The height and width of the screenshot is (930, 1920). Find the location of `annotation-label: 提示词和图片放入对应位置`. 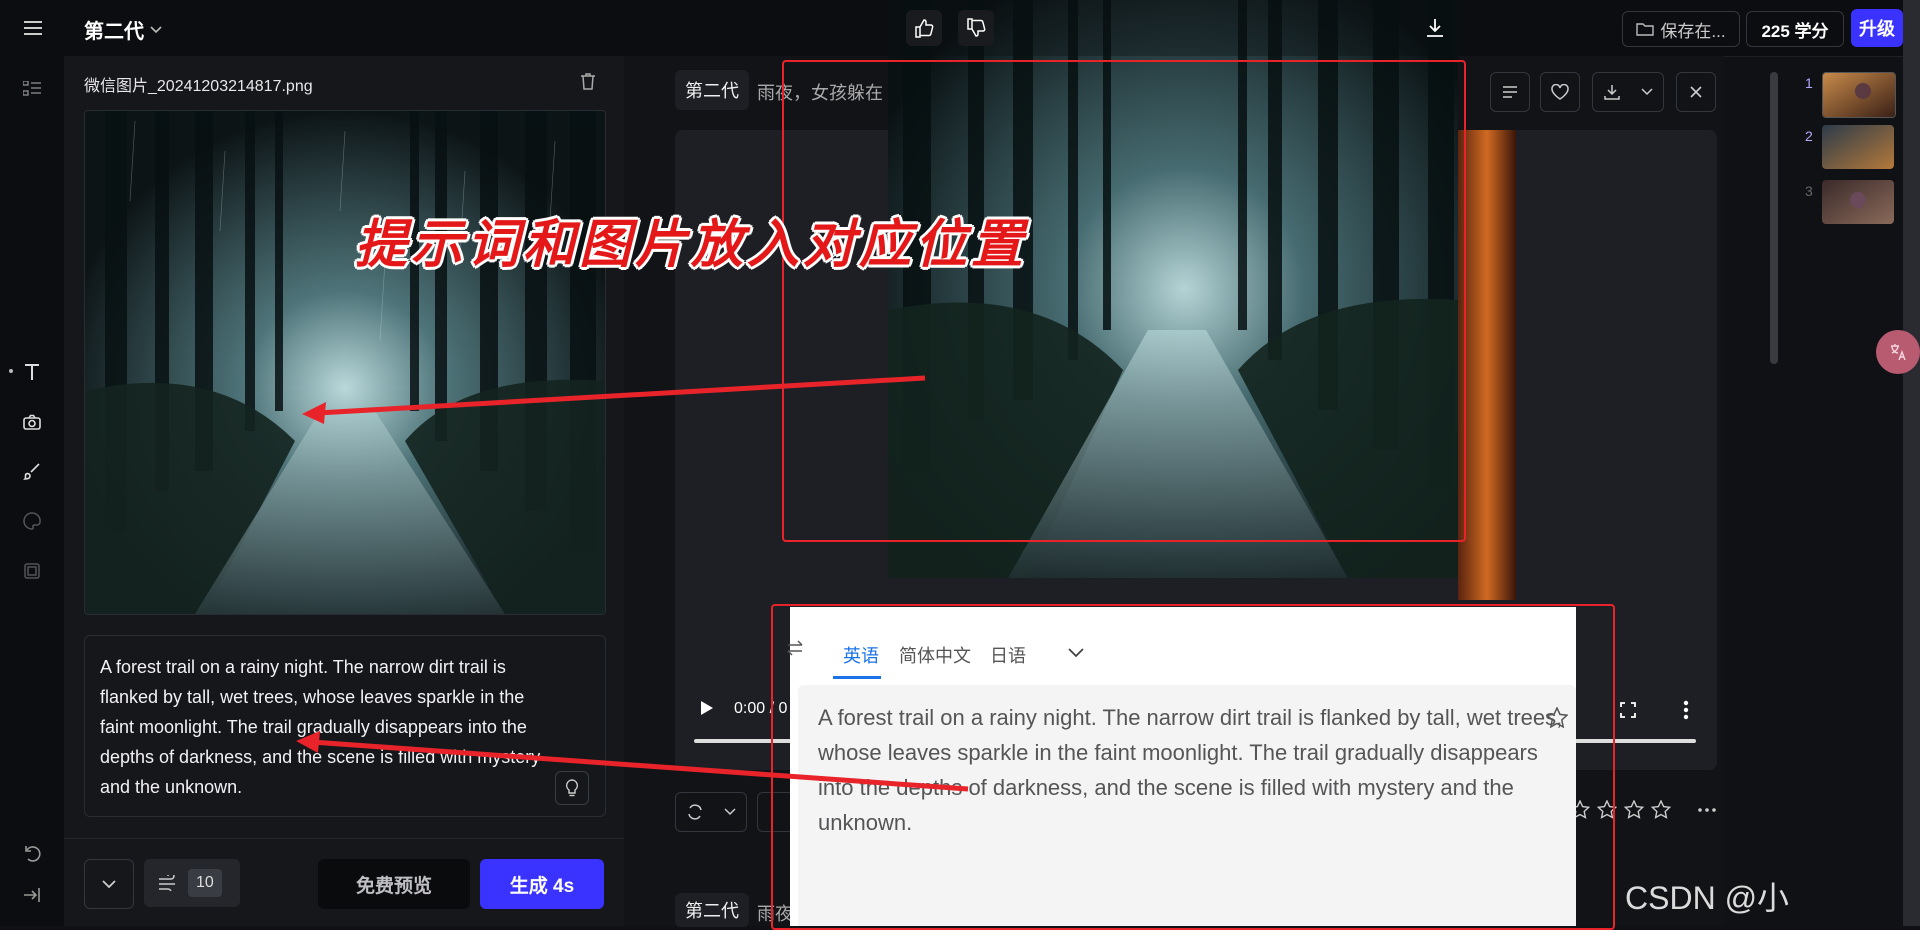

annotation-label: 提示词和图片放入对应位置 is located at coordinates (691, 244).